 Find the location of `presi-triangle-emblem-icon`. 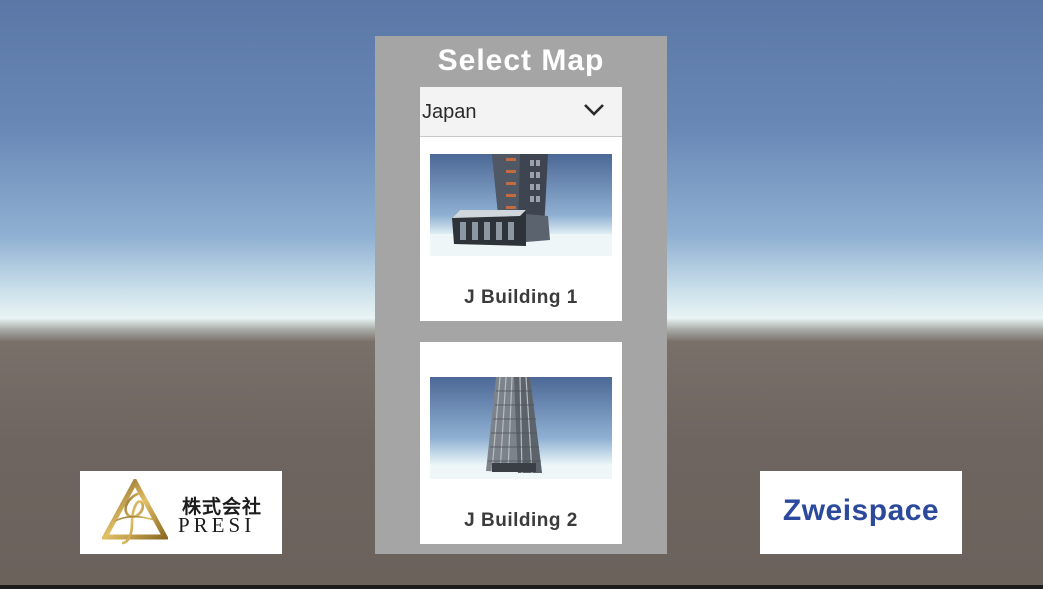

presi-triangle-emblem-icon is located at coordinates (135, 512).